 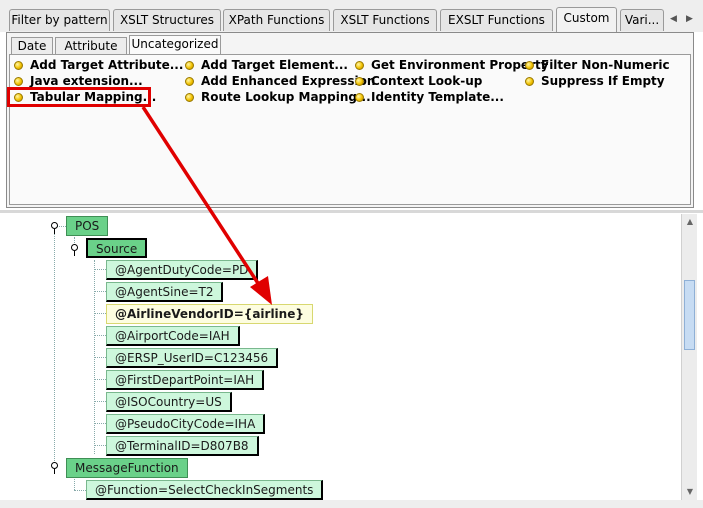 What do you see at coordinates (59, 20) in the screenshot?
I see `tab-filter-by-pattern: Filter by pattern` at bounding box center [59, 20].